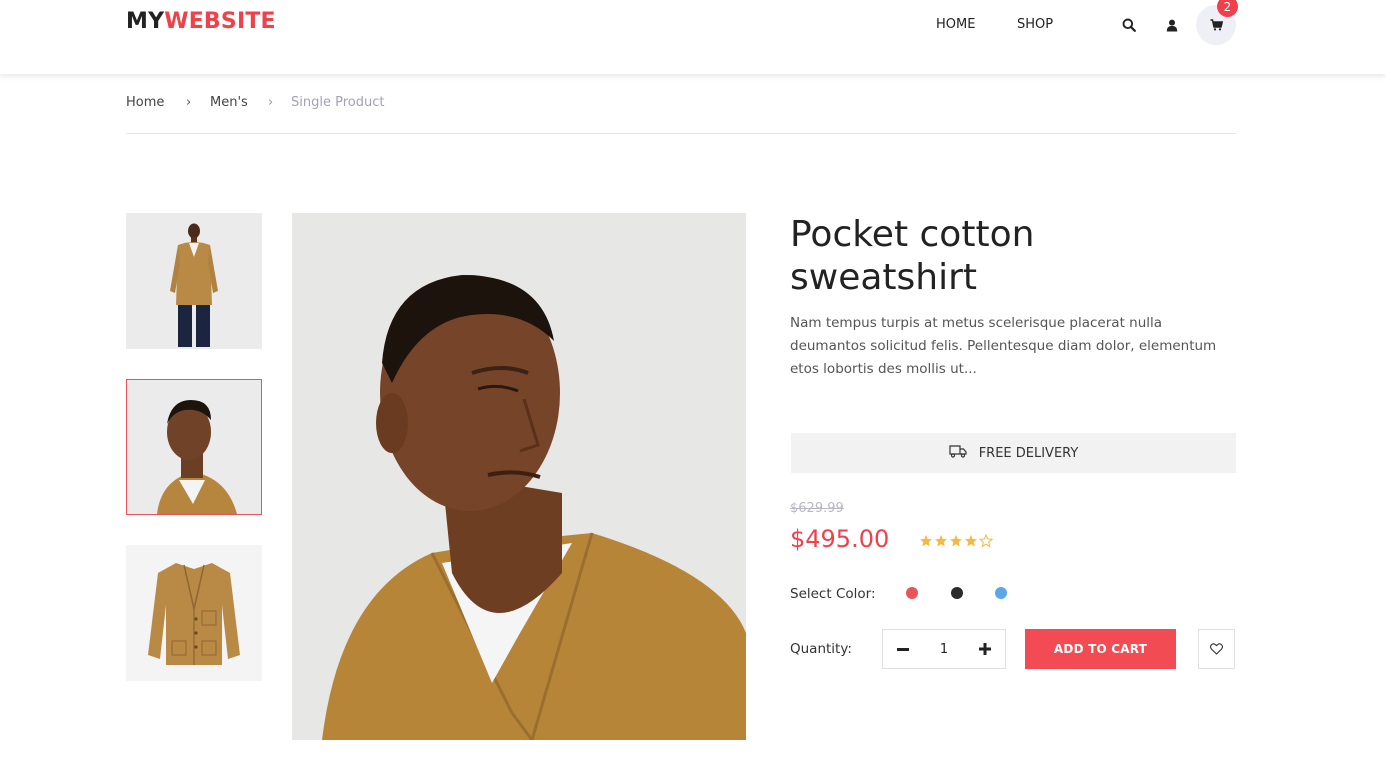 The height and width of the screenshot is (769, 1386). I want to click on add-to-cart-button: ADD TO CART, so click(1100, 649).